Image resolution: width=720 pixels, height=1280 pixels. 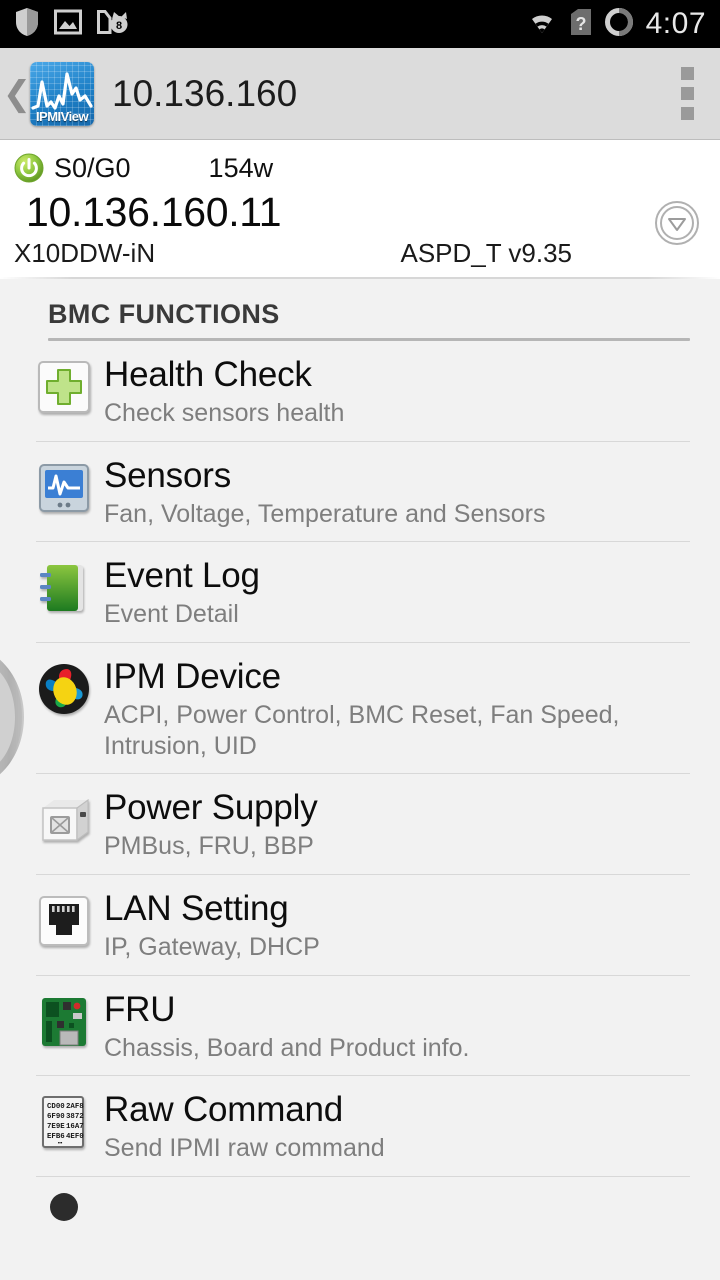 What do you see at coordinates (167, 475) in the screenshot?
I see `list-item-title: Sensors` at bounding box center [167, 475].